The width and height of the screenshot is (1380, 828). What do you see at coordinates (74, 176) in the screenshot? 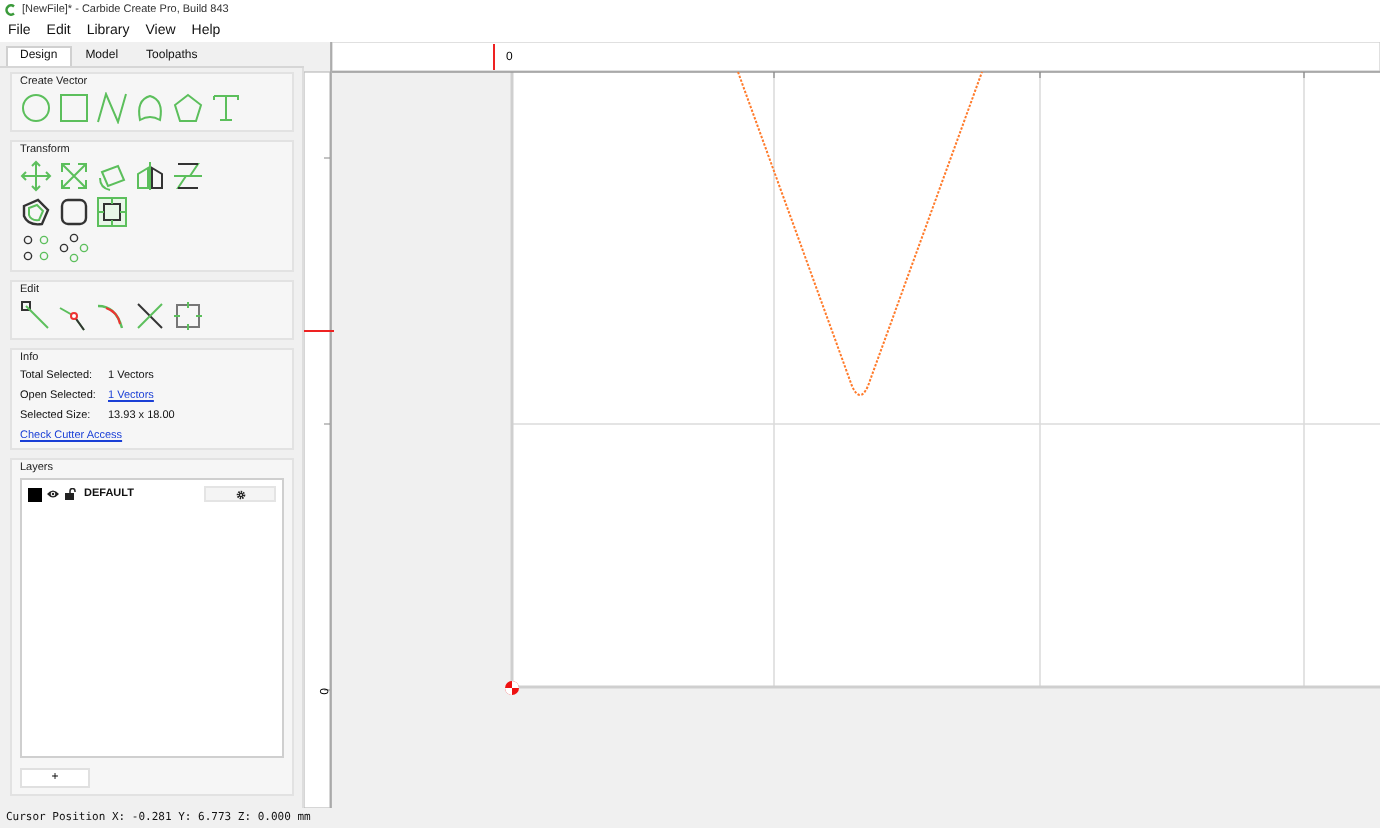
I see `scale-arrows-icon` at bounding box center [74, 176].